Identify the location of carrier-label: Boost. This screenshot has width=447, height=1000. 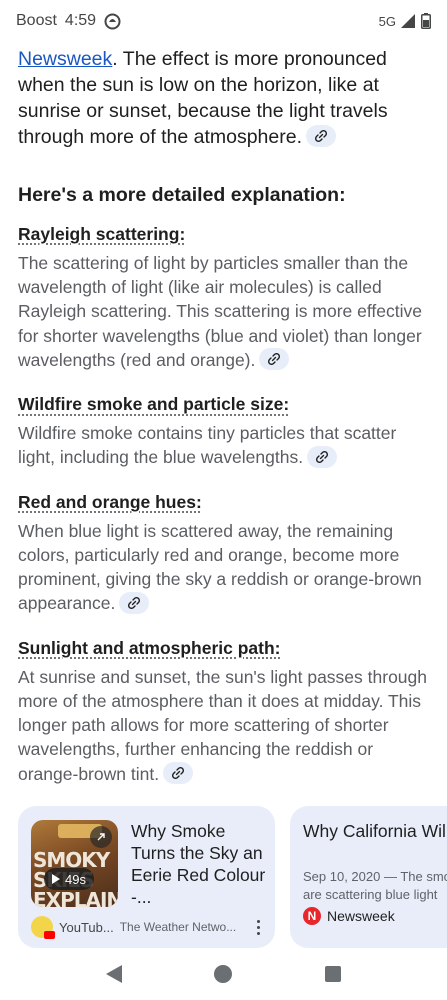
(36, 20).